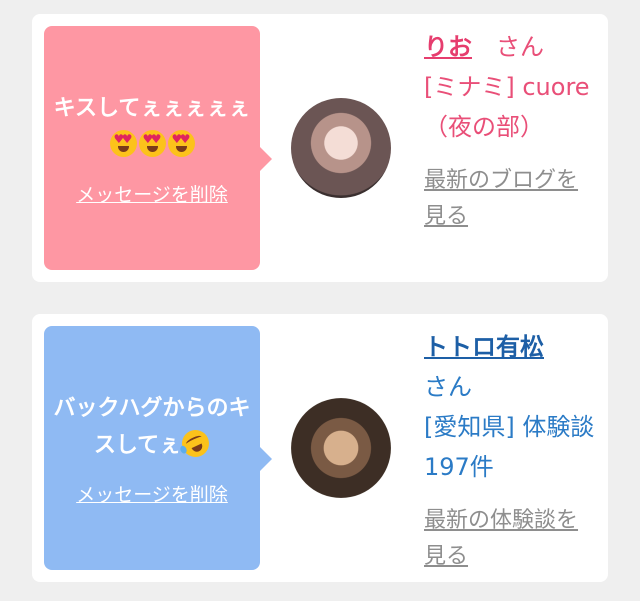 The width and height of the screenshot is (640, 601). What do you see at coordinates (448, 47) in the screenshot?
I see `sender-name-link: りお` at bounding box center [448, 47].